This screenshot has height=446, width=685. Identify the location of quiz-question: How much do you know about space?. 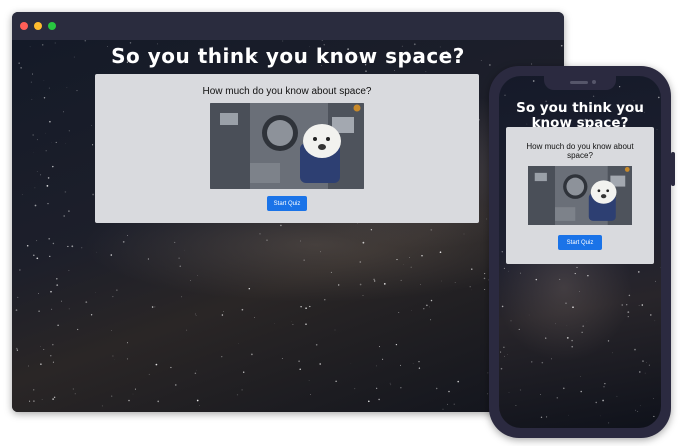
(287, 91).